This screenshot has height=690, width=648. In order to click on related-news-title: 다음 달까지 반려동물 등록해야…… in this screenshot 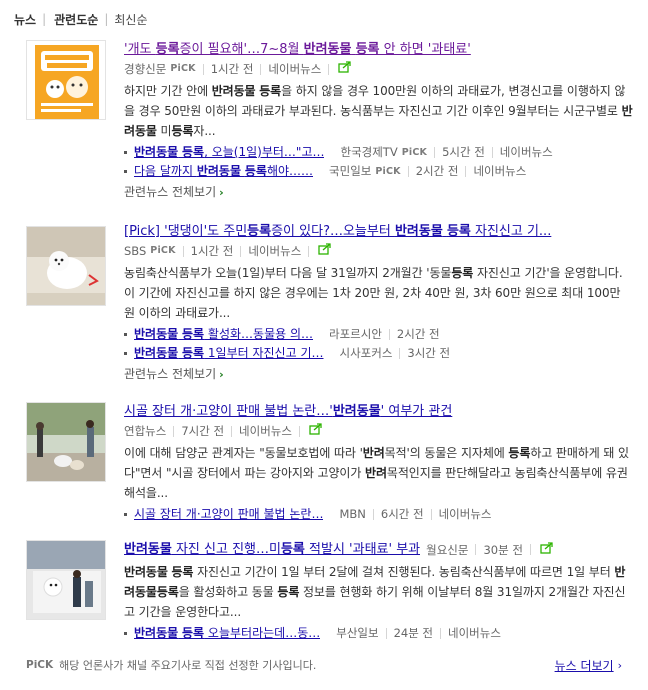, I will do `click(223, 171)`.